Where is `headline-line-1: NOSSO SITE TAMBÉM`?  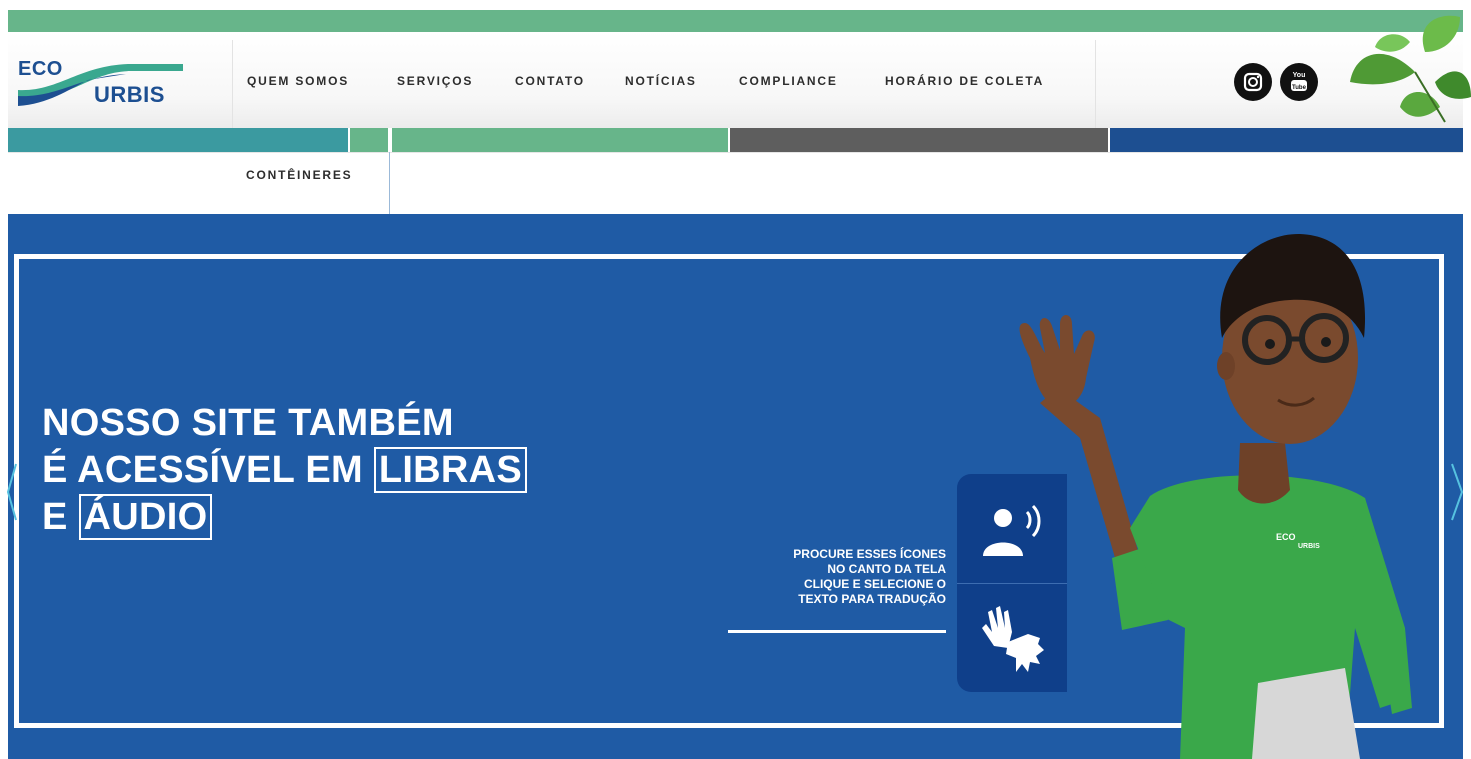 headline-line-1: NOSSO SITE TAMBÉM is located at coordinates (248, 423).